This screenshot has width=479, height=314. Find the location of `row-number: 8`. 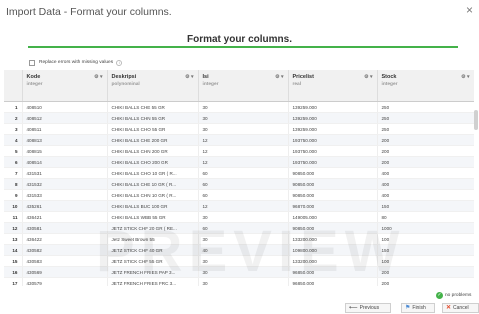

row-number: 8 is located at coordinates (13, 184).